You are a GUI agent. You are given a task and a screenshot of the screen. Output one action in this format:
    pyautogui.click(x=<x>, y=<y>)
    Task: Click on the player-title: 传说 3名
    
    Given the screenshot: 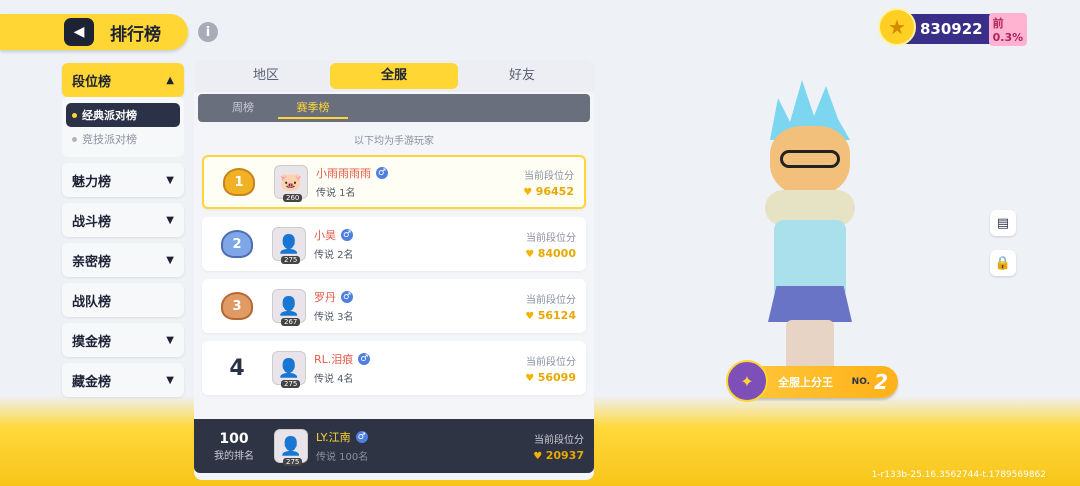 What is the action you would take?
    pyautogui.click(x=334, y=317)
    